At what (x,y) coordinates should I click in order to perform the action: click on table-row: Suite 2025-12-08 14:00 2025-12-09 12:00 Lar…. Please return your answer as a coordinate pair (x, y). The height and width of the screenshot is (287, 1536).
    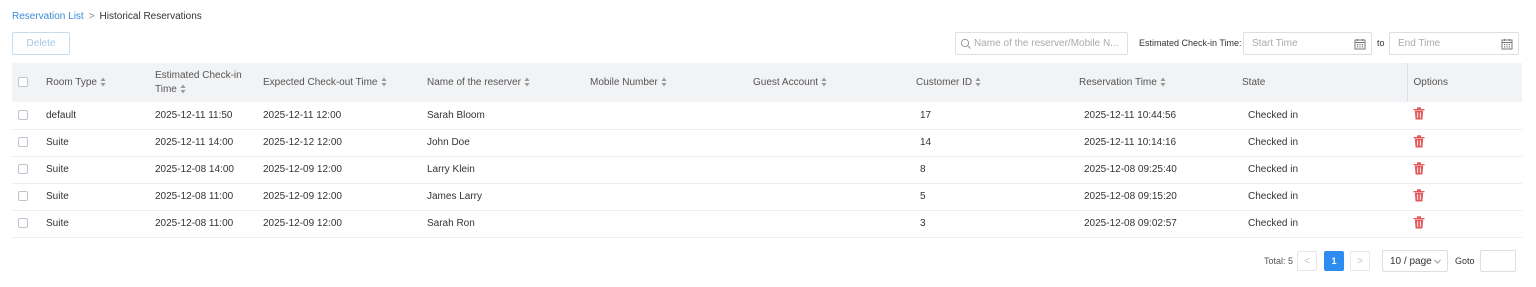
    Looking at the image, I should click on (767, 169).